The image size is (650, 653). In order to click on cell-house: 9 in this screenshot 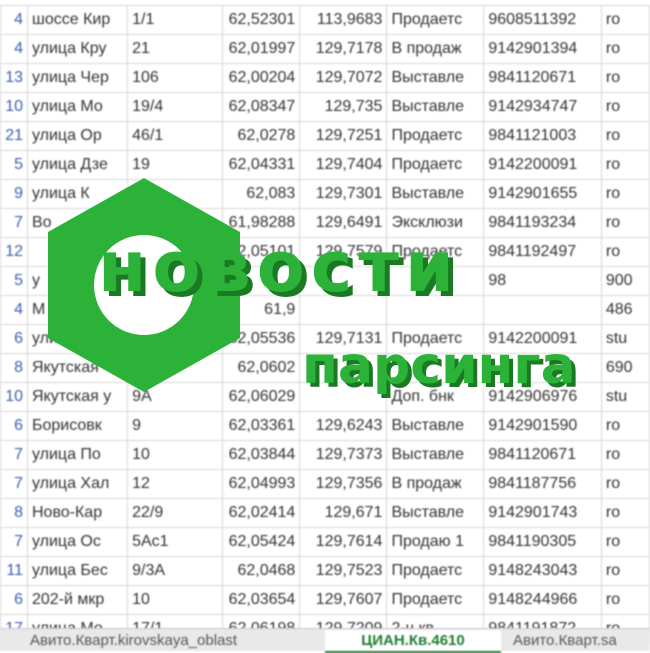, I will do `click(175, 426)`.